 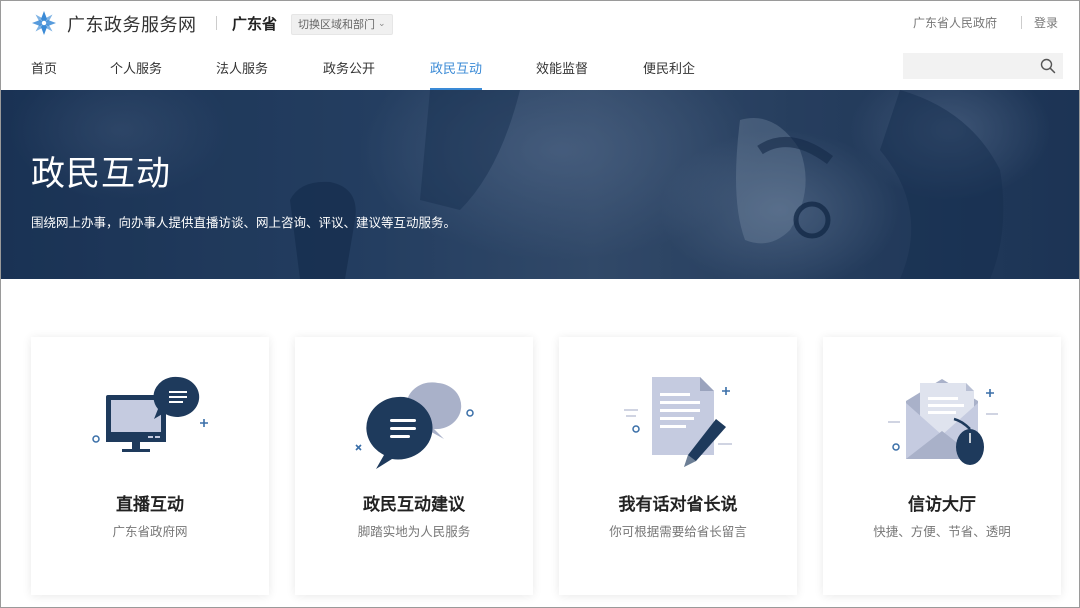 I want to click on gov-link: 广东省人民政府, so click(x=955, y=22).